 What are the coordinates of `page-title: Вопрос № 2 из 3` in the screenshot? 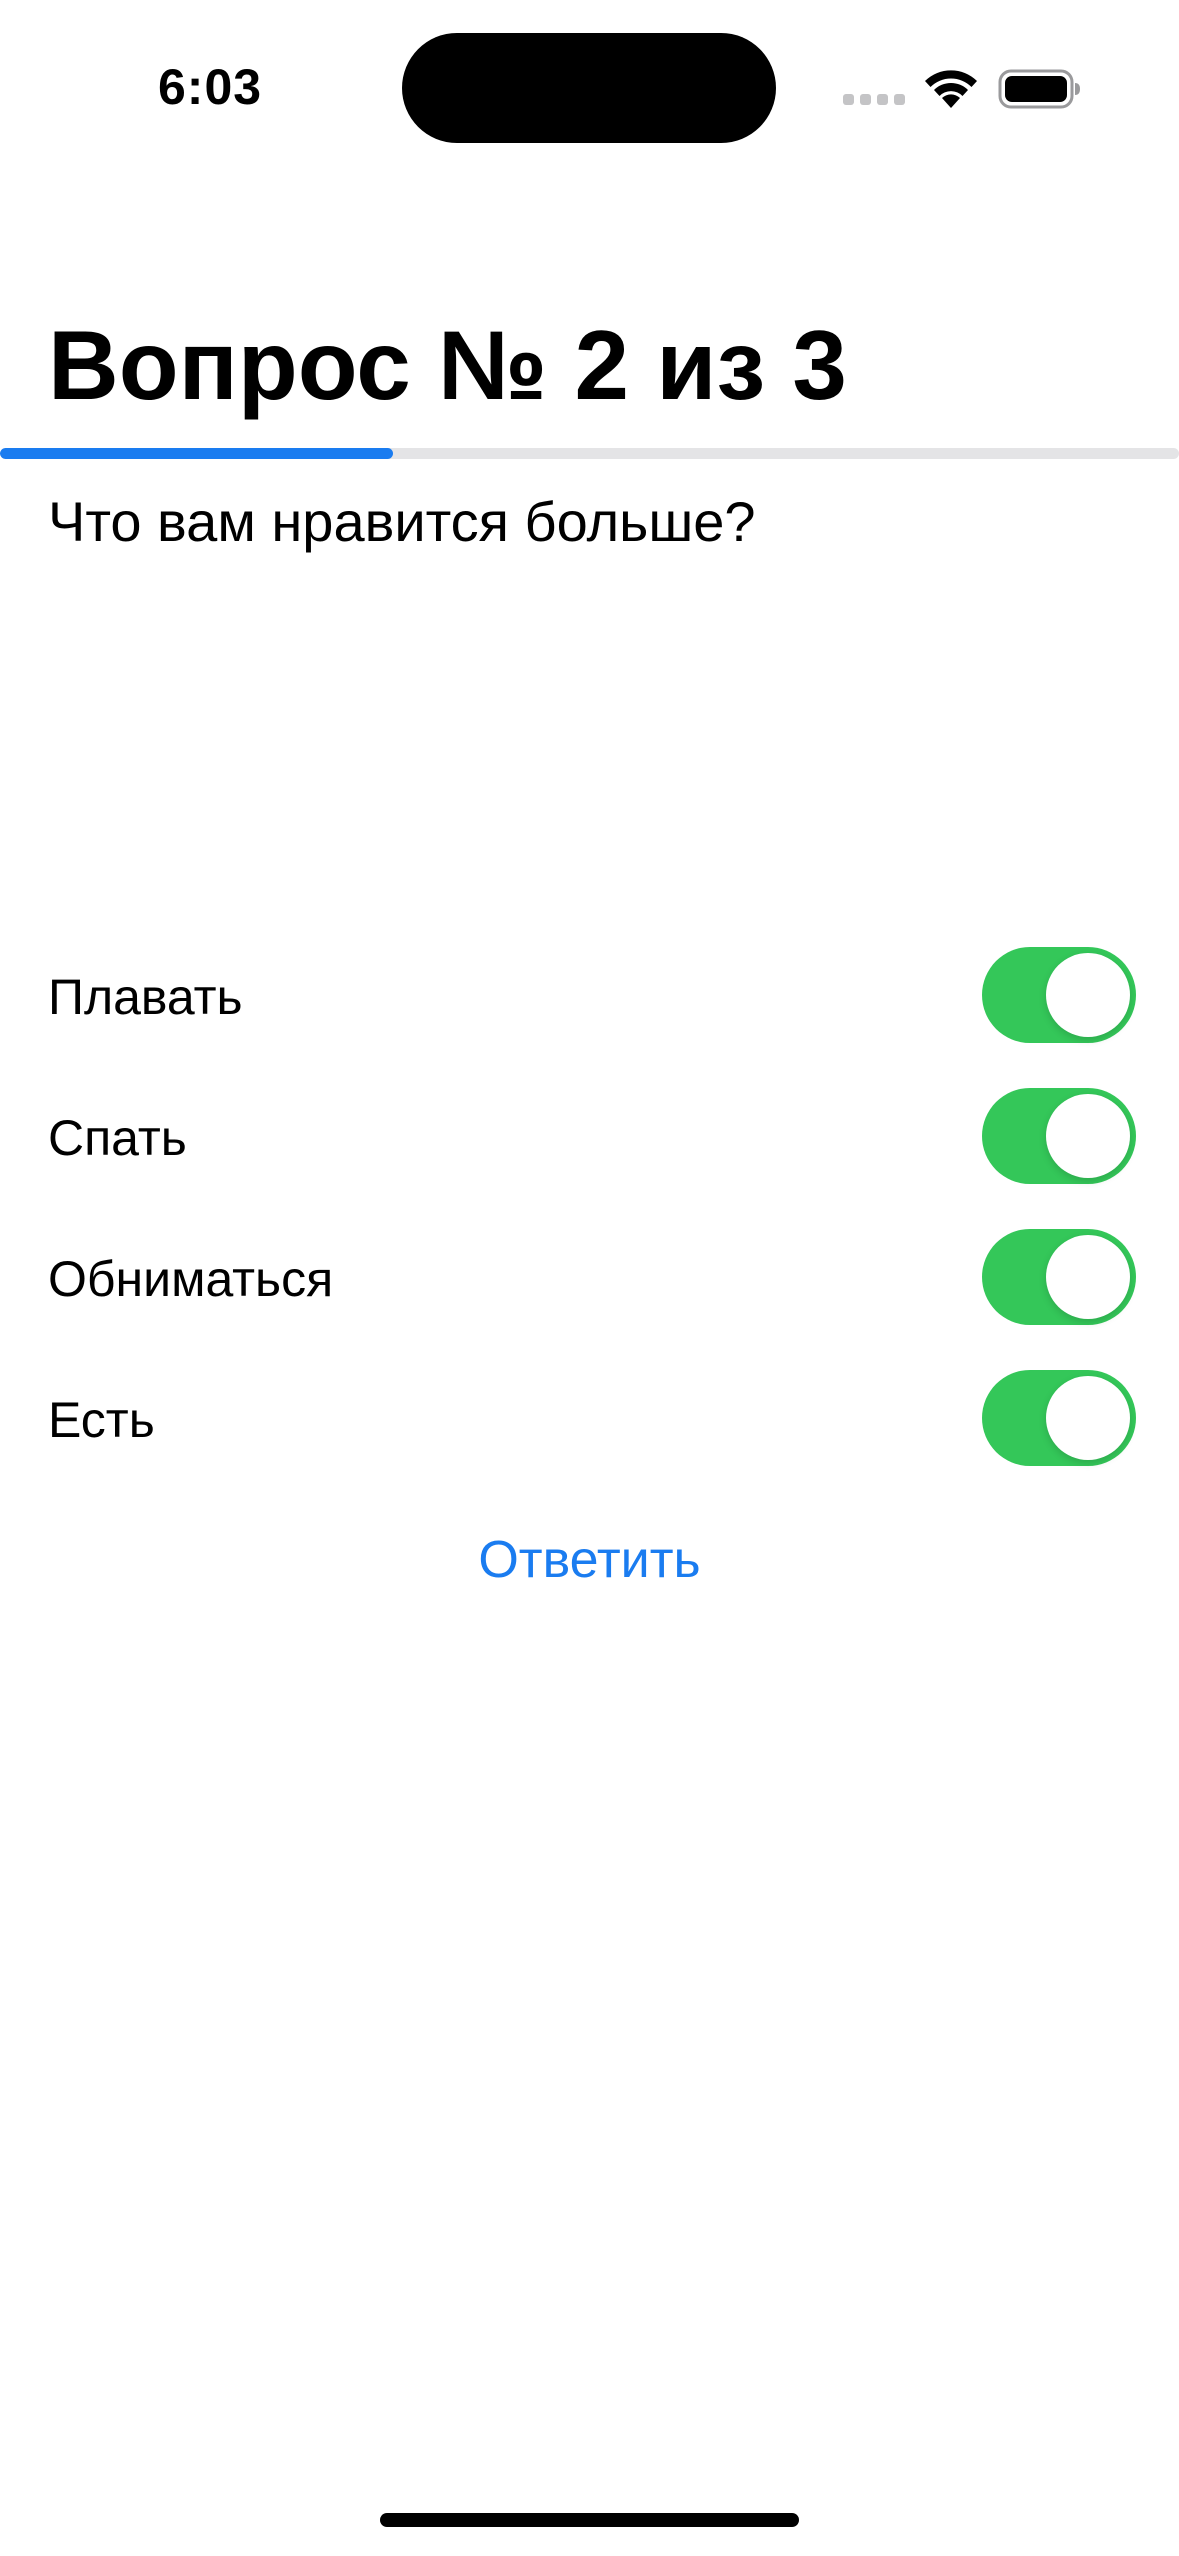 It's located at (447, 365).